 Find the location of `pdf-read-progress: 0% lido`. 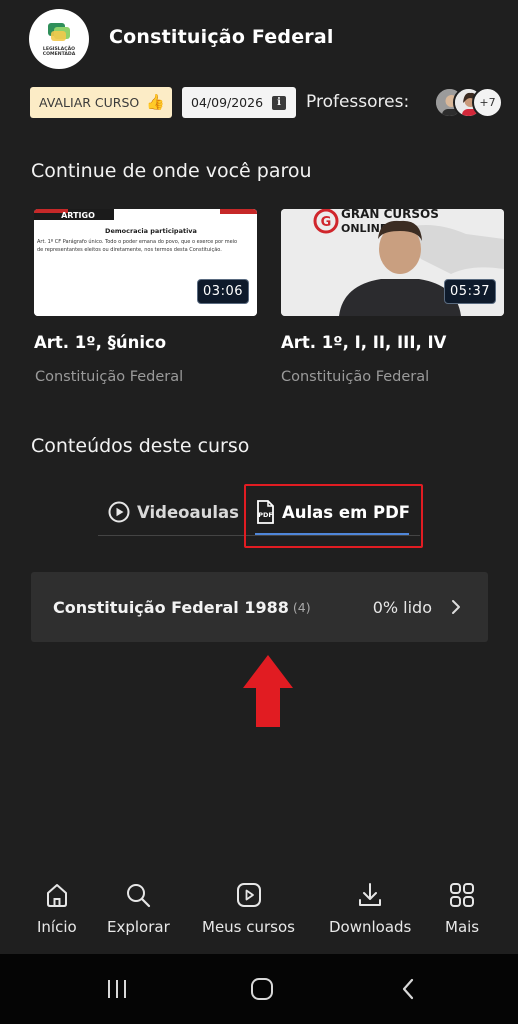

pdf-read-progress: 0% lido is located at coordinates (402, 607).